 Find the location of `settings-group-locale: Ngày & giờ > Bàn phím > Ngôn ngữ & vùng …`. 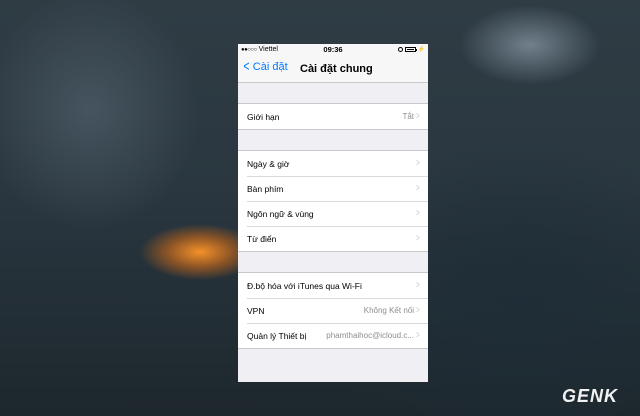

settings-group-locale: Ngày & giờ > Bàn phím > Ngôn ngữ & vùng … is located at coordinates (333, 201).